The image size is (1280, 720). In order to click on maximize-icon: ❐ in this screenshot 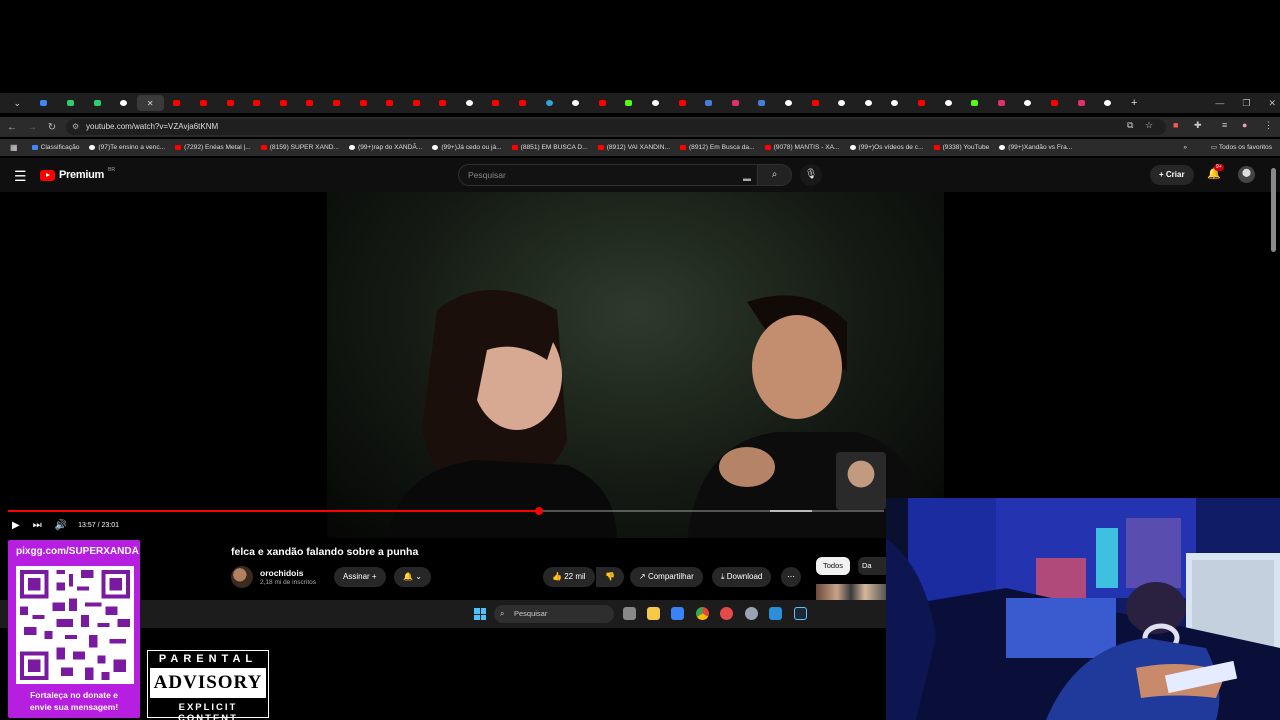, I will do `click(1246, 103)`.